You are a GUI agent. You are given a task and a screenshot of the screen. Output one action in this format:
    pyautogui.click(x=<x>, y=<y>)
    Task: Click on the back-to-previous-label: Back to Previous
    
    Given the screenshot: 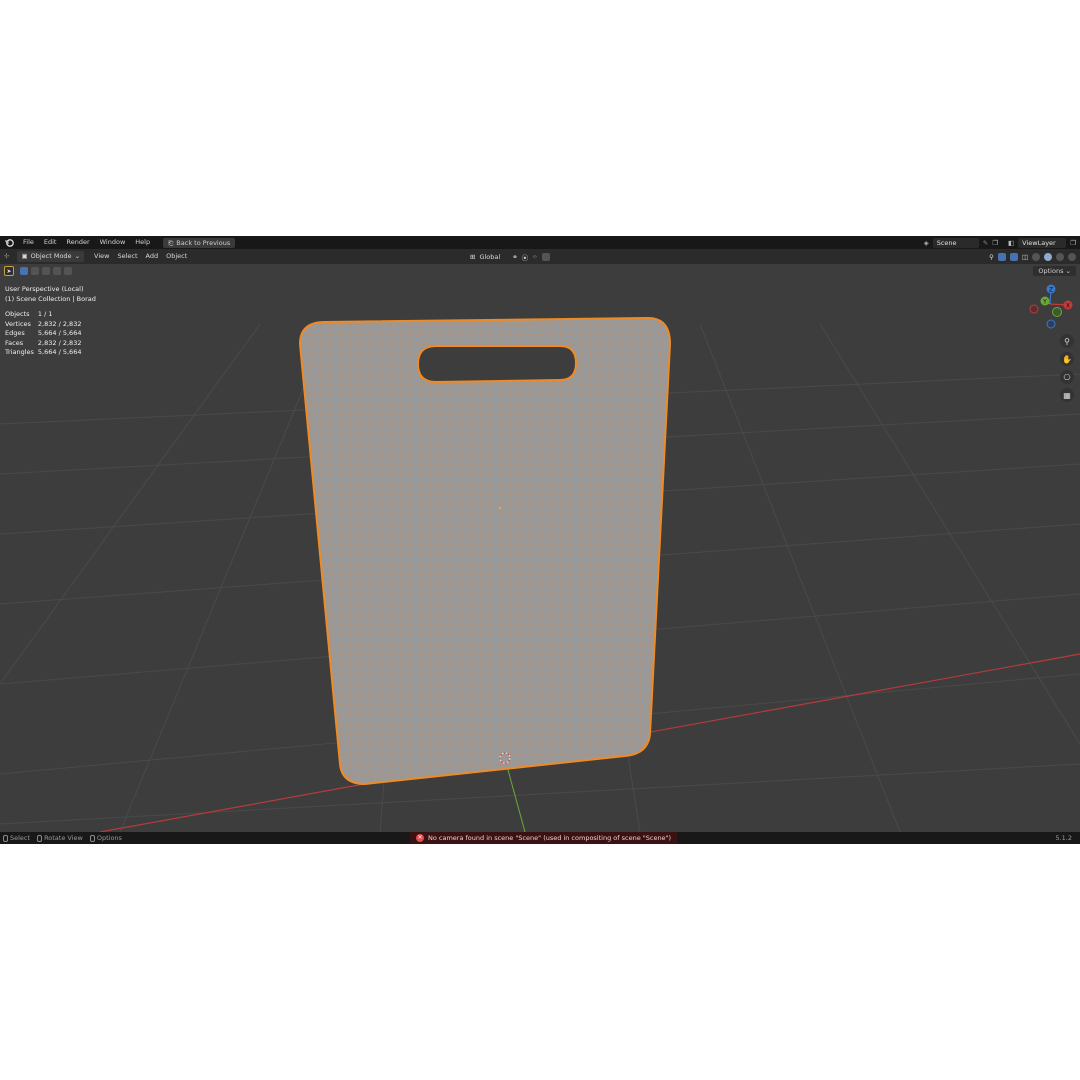 What is the action you would take?
    pyautogui.click(x=203, y=242)
    